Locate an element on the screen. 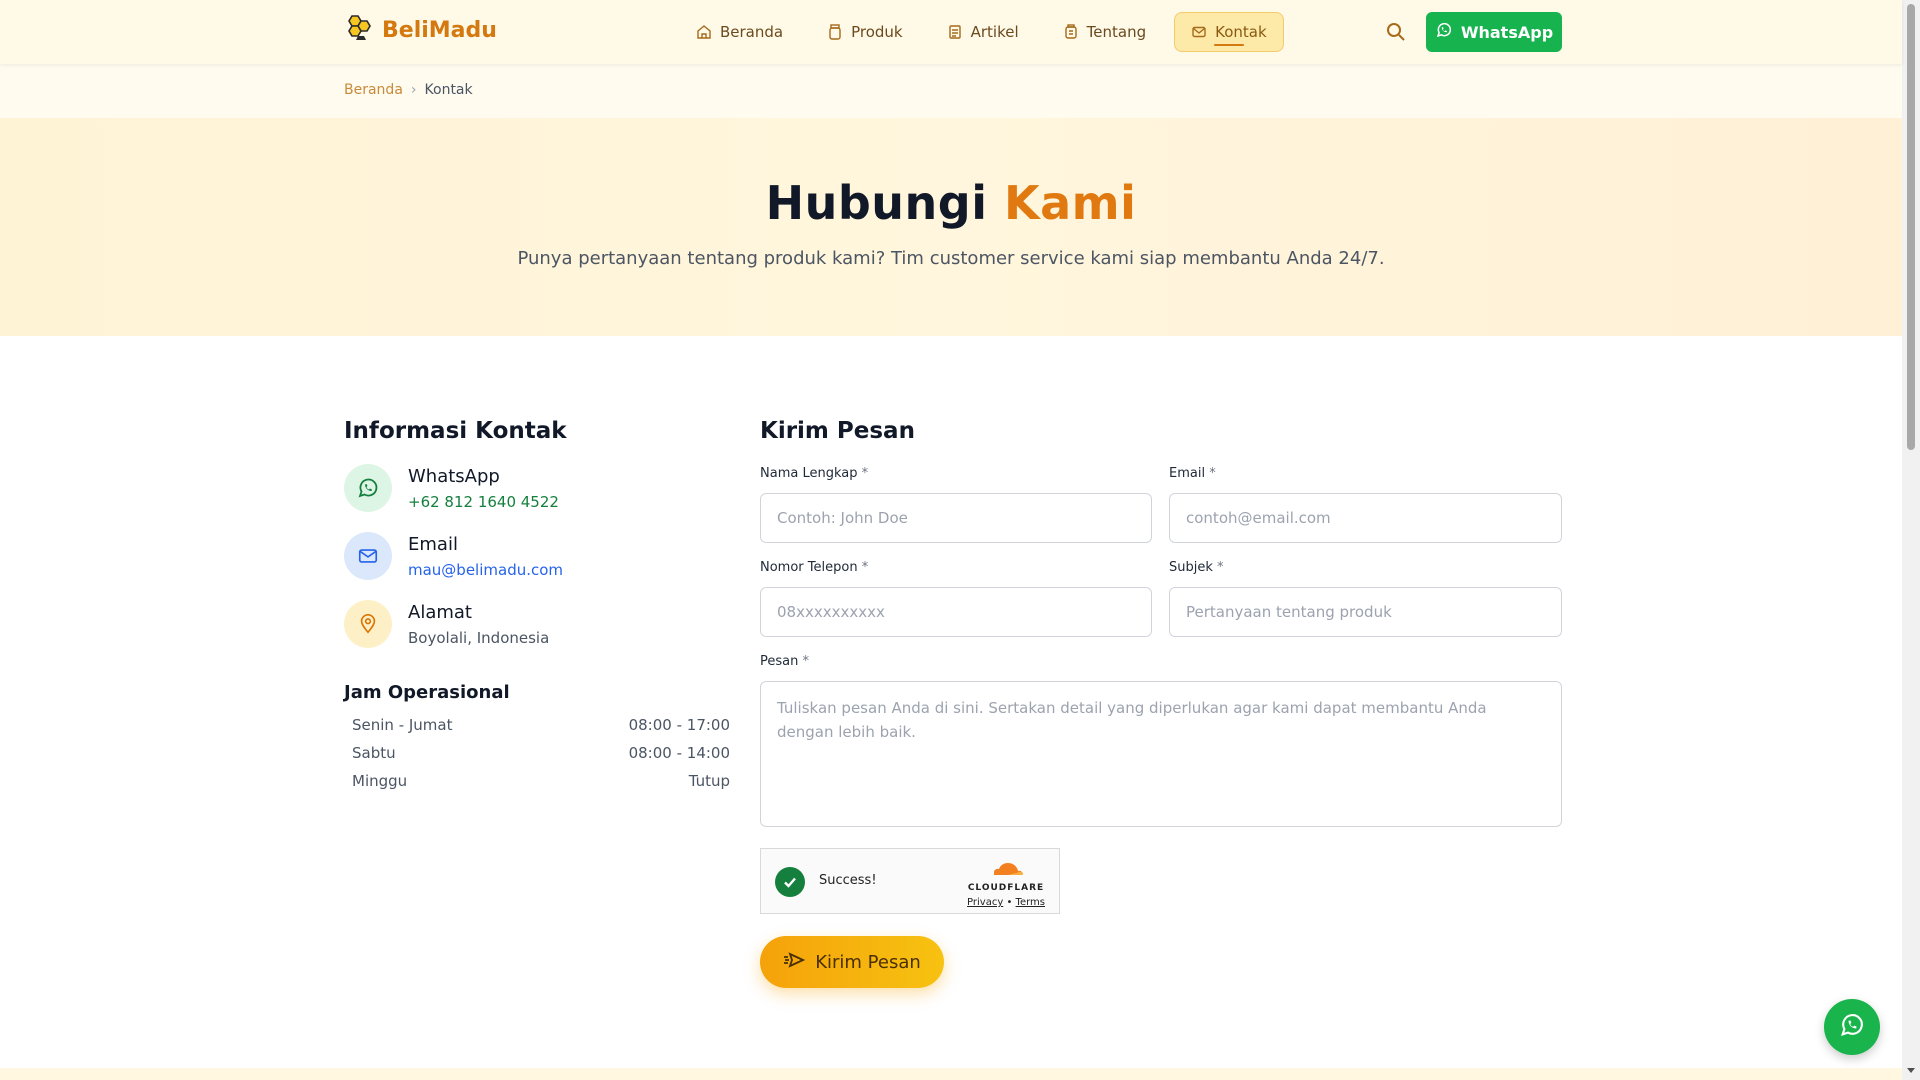  captcha-widget: Success! CLOUDFLARE Privacy • Terms is located at coordinates (910, 881).